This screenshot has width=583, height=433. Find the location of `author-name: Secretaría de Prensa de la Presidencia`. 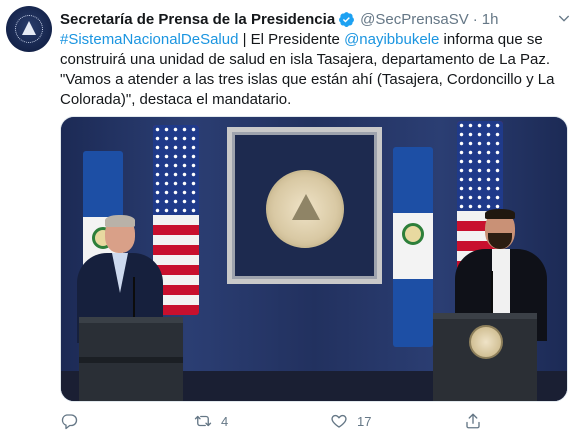

author-name: Secretaría de Prensa de la Presidencia is located at coordinates (197, 19).